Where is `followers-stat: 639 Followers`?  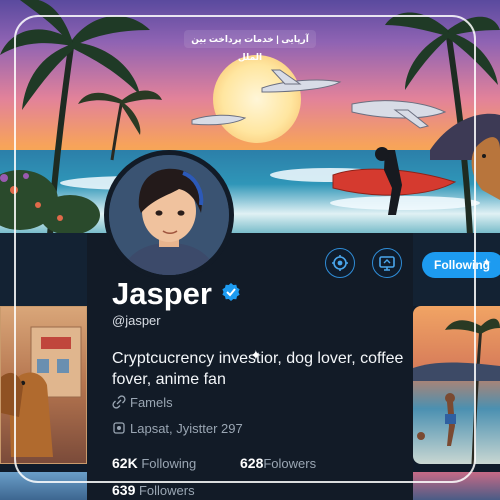 followers-stat: 639 Followers is located at coordinates (153, 490).